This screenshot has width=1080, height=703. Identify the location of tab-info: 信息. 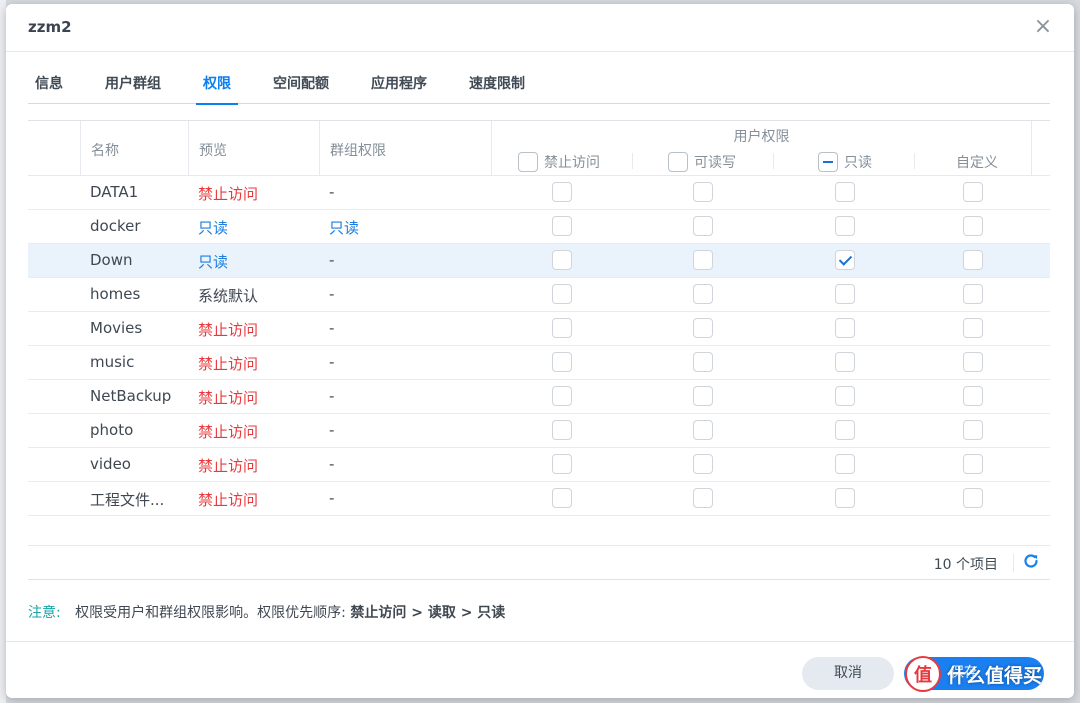
(49, 84).